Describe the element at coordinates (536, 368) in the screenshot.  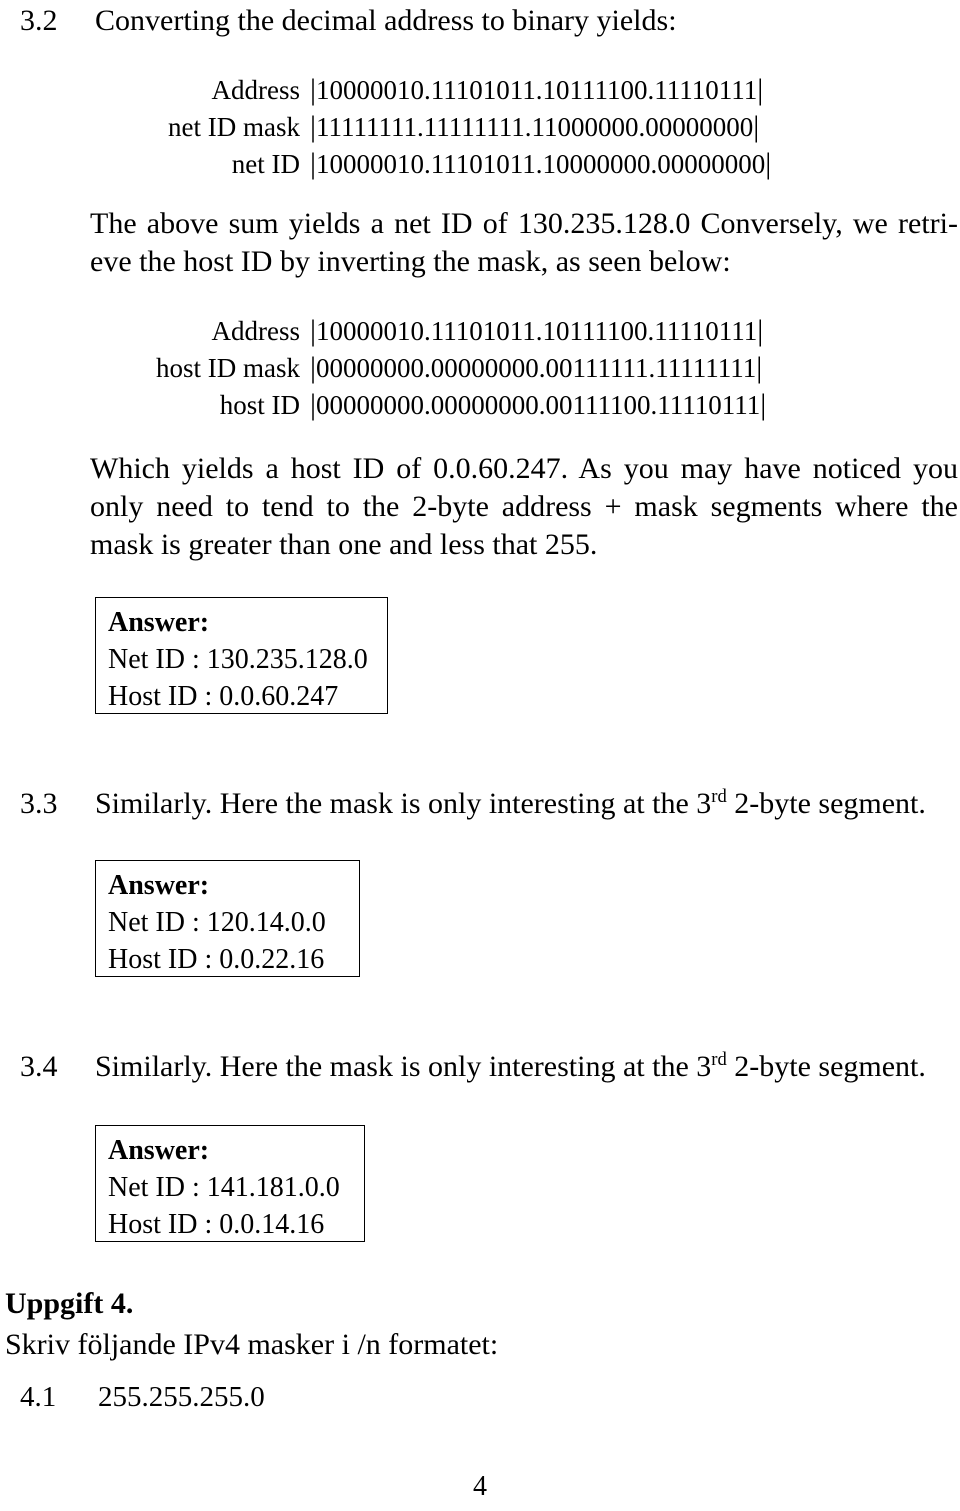
I see `binary-row-value: 00000000.00000000.00111111.11111111` at that location.